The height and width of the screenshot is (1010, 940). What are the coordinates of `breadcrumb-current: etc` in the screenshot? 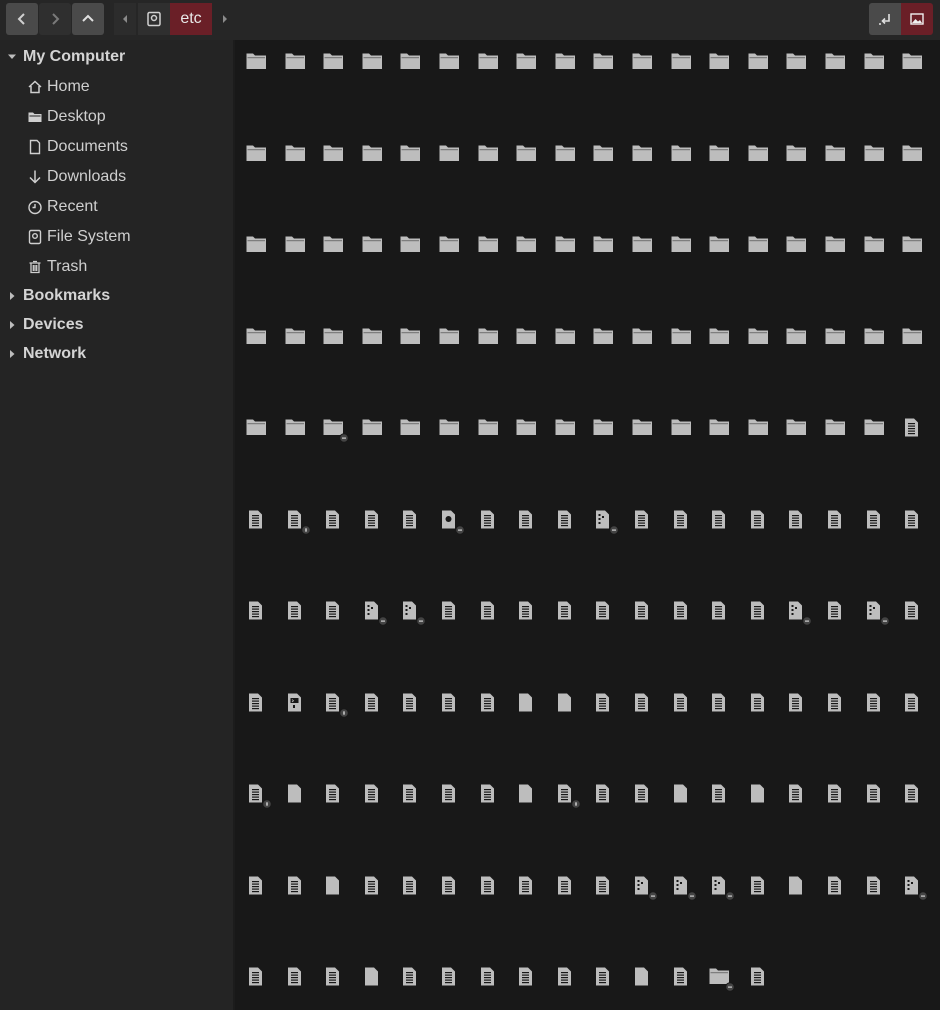 It's located at (191, 19).